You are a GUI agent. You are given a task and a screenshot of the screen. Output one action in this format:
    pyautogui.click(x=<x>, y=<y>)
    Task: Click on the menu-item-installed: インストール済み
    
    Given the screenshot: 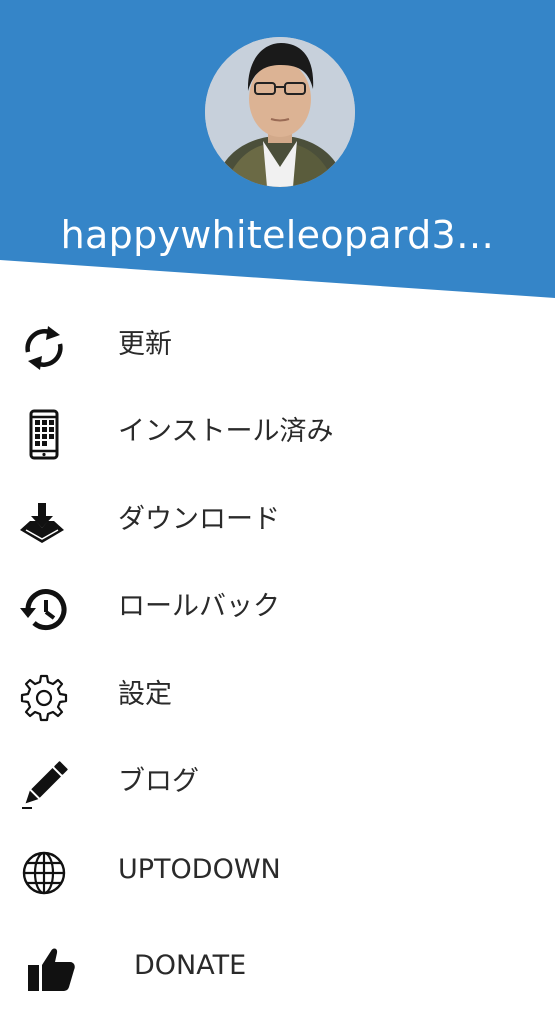 What is the action you would take?
    pyautogui.click(x=277, y=433)
    